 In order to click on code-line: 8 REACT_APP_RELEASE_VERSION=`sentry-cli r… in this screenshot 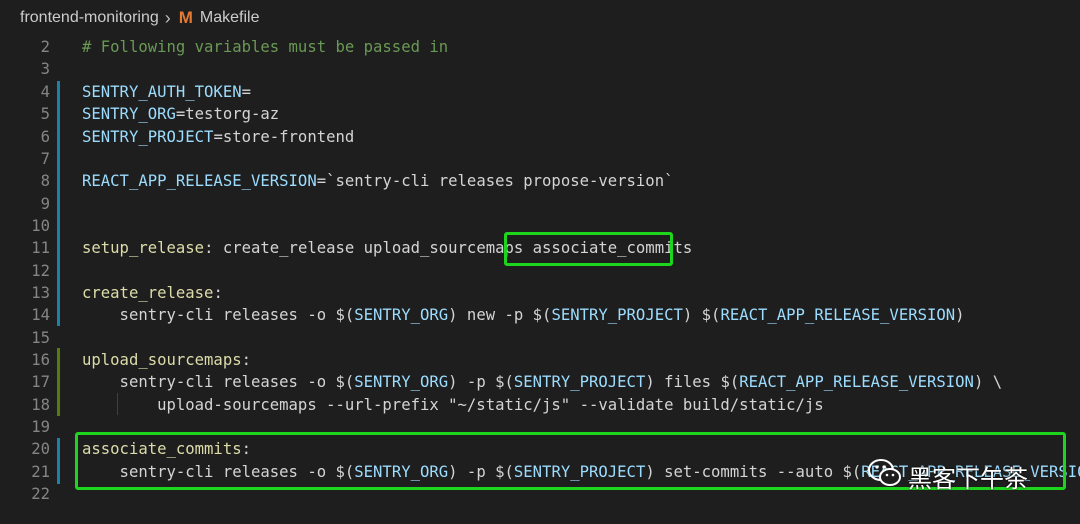, I will do `click(540, 181)`.